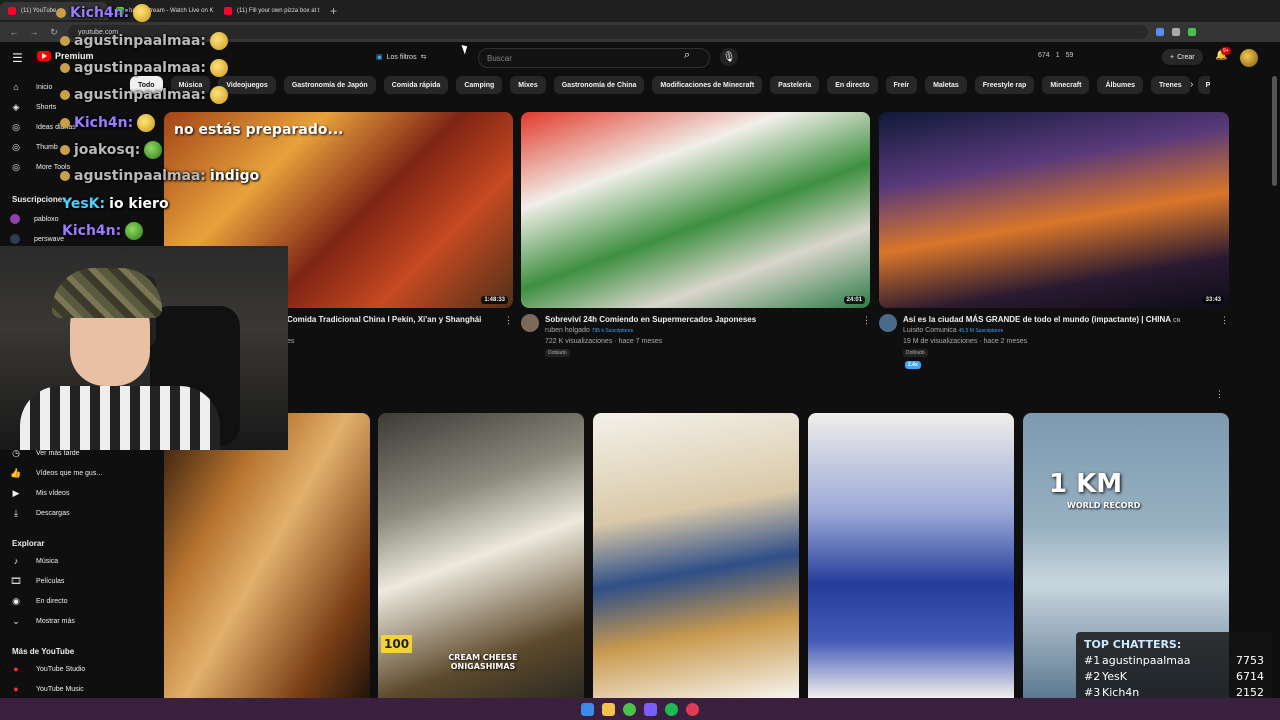 The height and width of the screenshot is (720, 1280). I want to click on chat-message: YesK: io kiero, so click(115, 204).